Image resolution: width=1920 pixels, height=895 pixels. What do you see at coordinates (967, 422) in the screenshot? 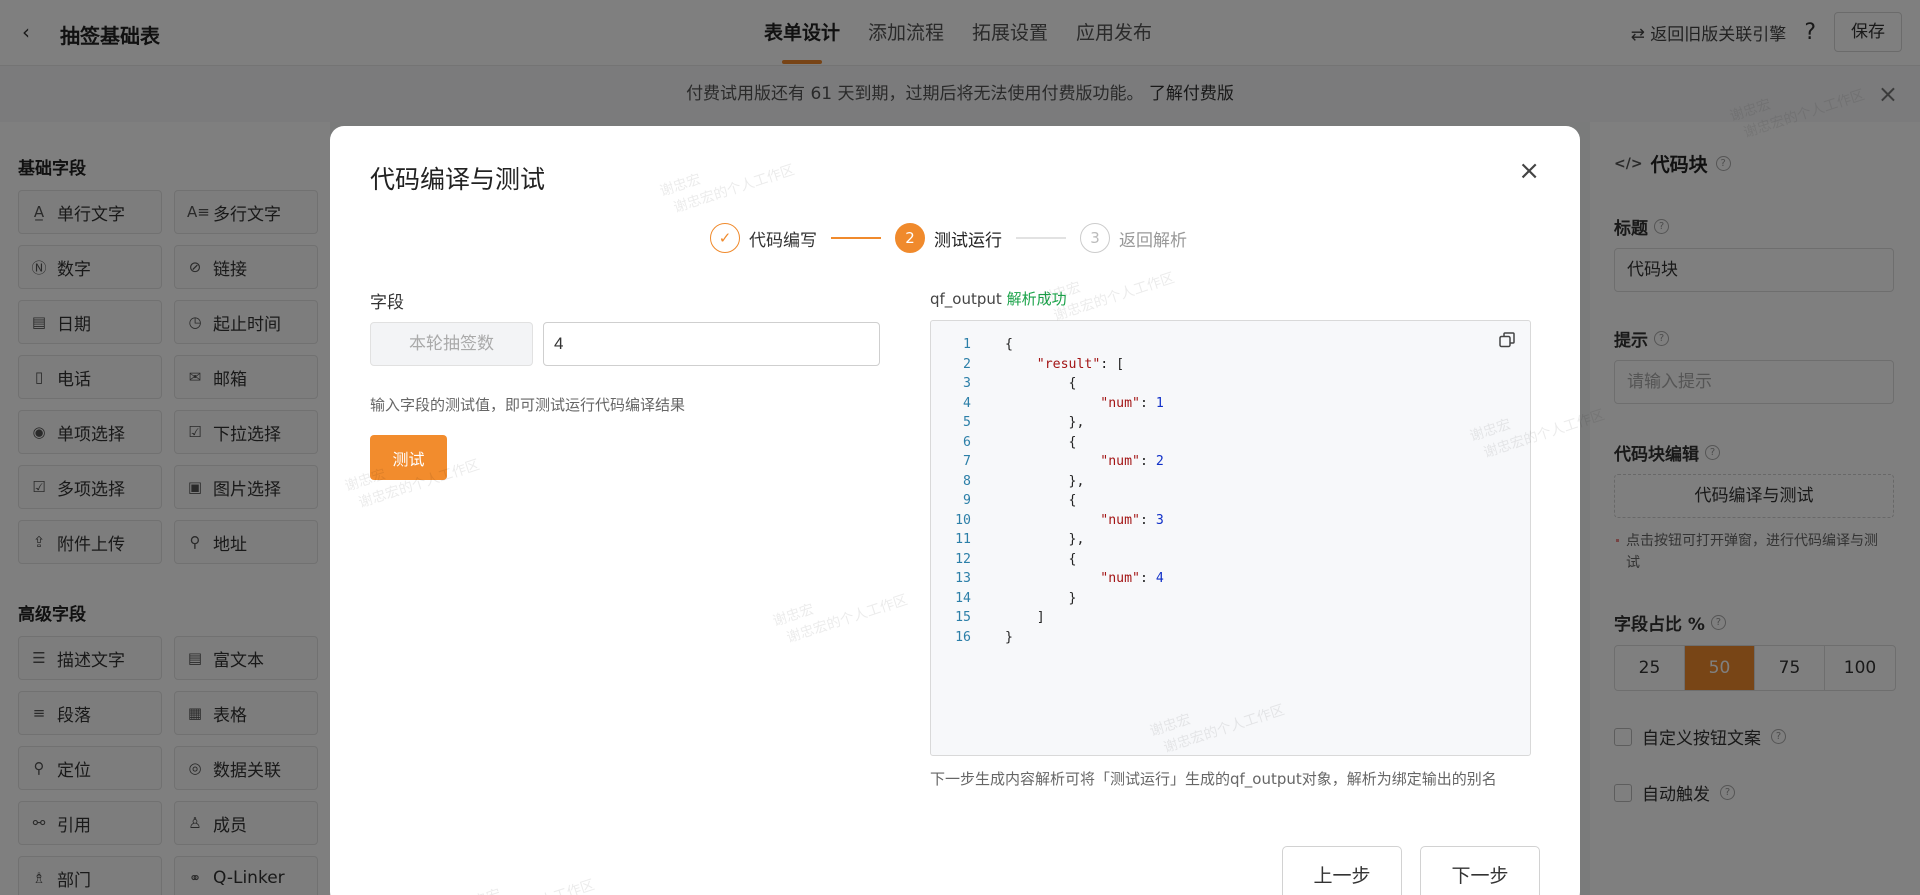
I see `line-number: 5` at bounding box center [967, 422].